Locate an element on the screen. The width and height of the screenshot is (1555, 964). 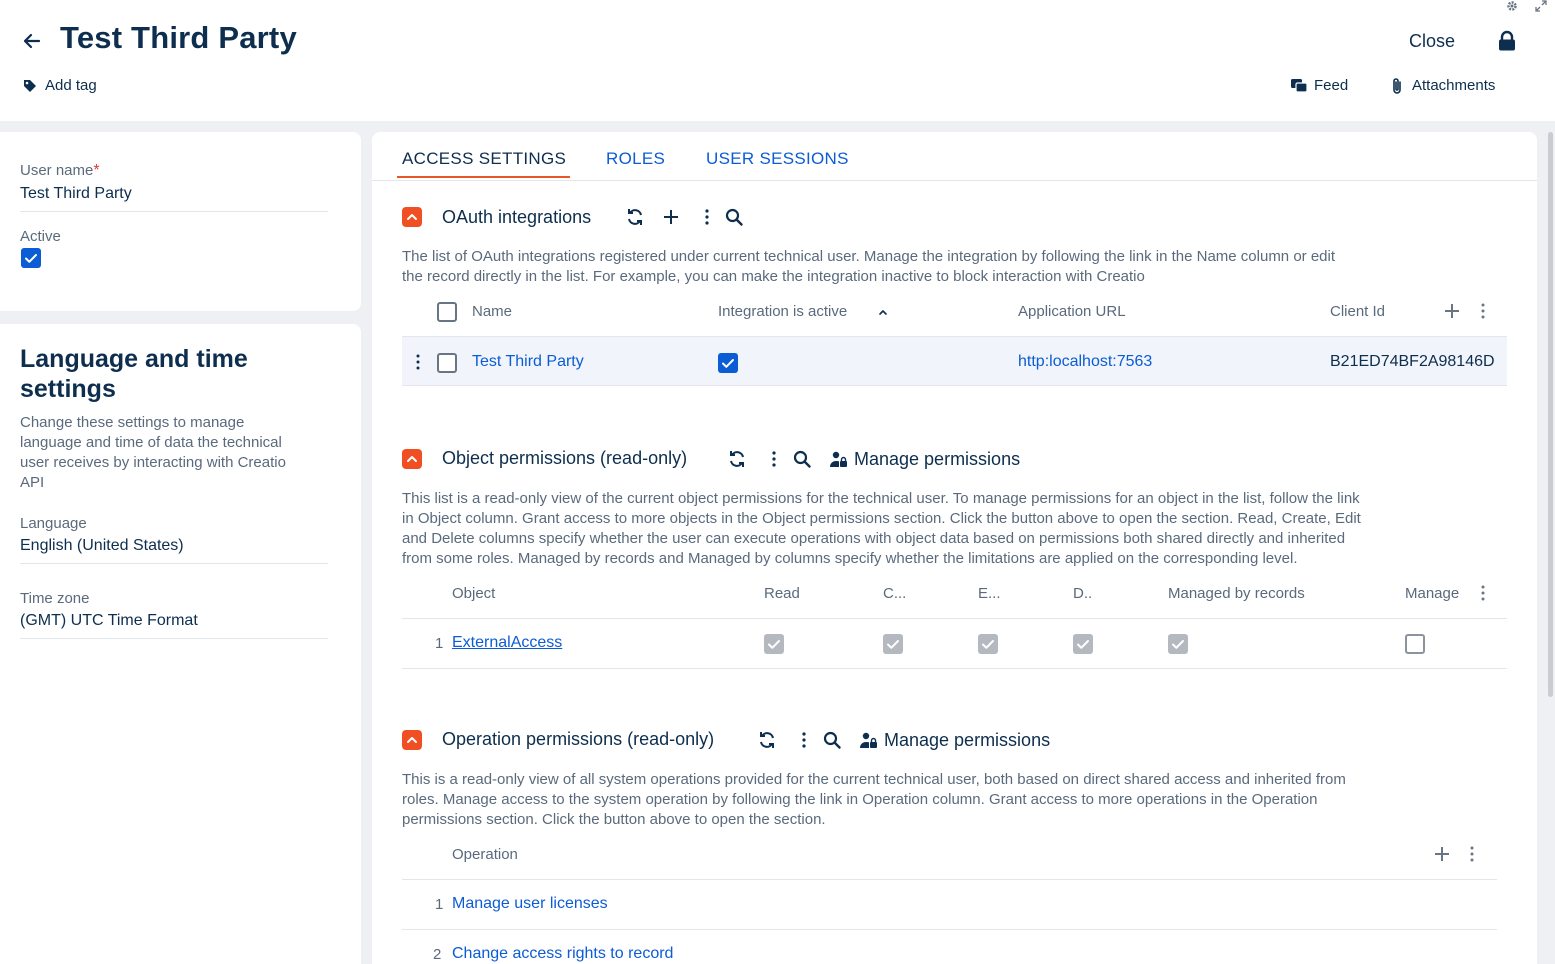
close-button: Close is located at coordinates (1432, 41).